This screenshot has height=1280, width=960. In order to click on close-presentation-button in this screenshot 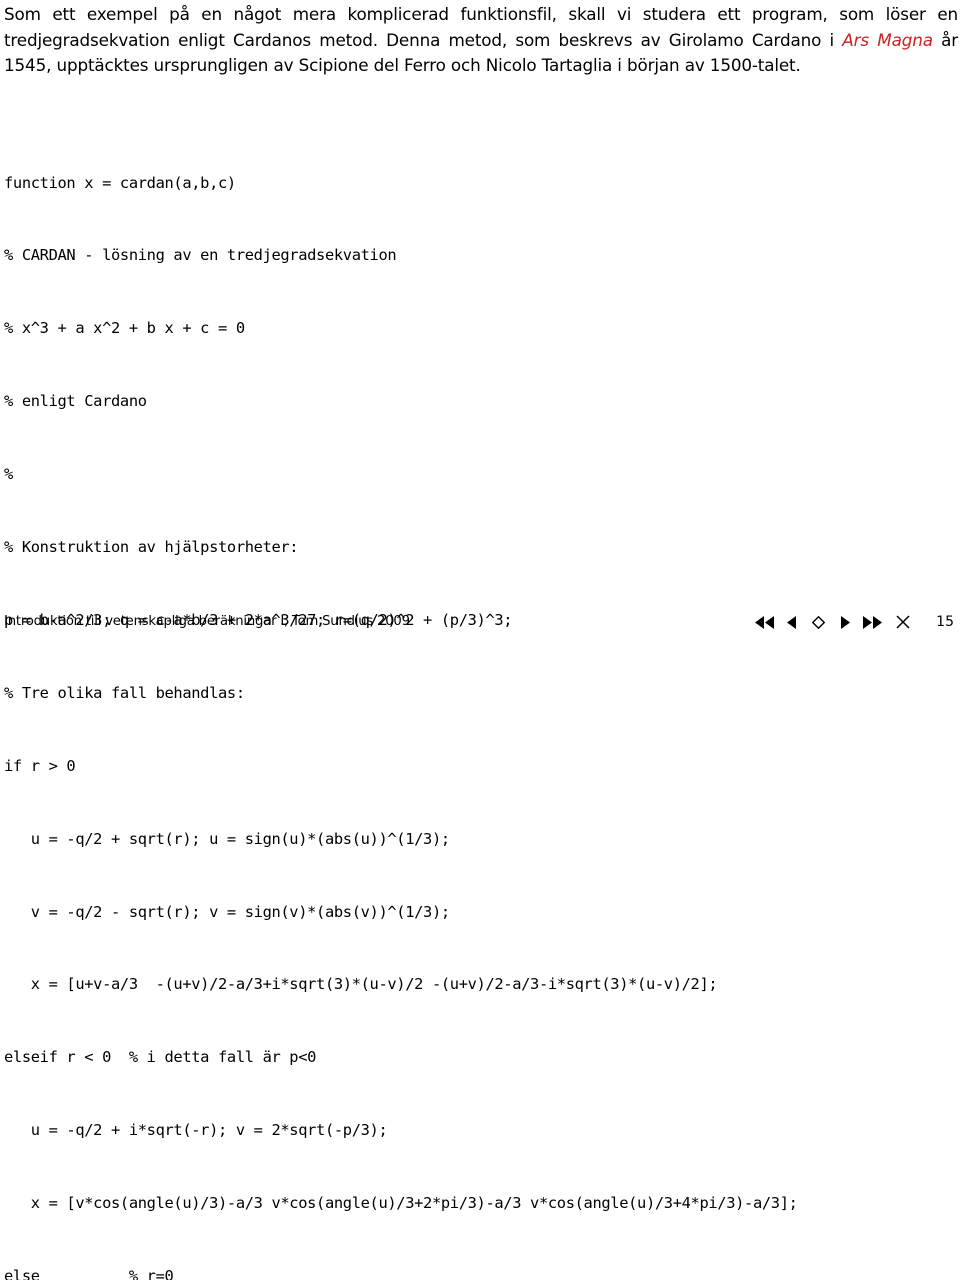, I will do `click(903, 622)`.